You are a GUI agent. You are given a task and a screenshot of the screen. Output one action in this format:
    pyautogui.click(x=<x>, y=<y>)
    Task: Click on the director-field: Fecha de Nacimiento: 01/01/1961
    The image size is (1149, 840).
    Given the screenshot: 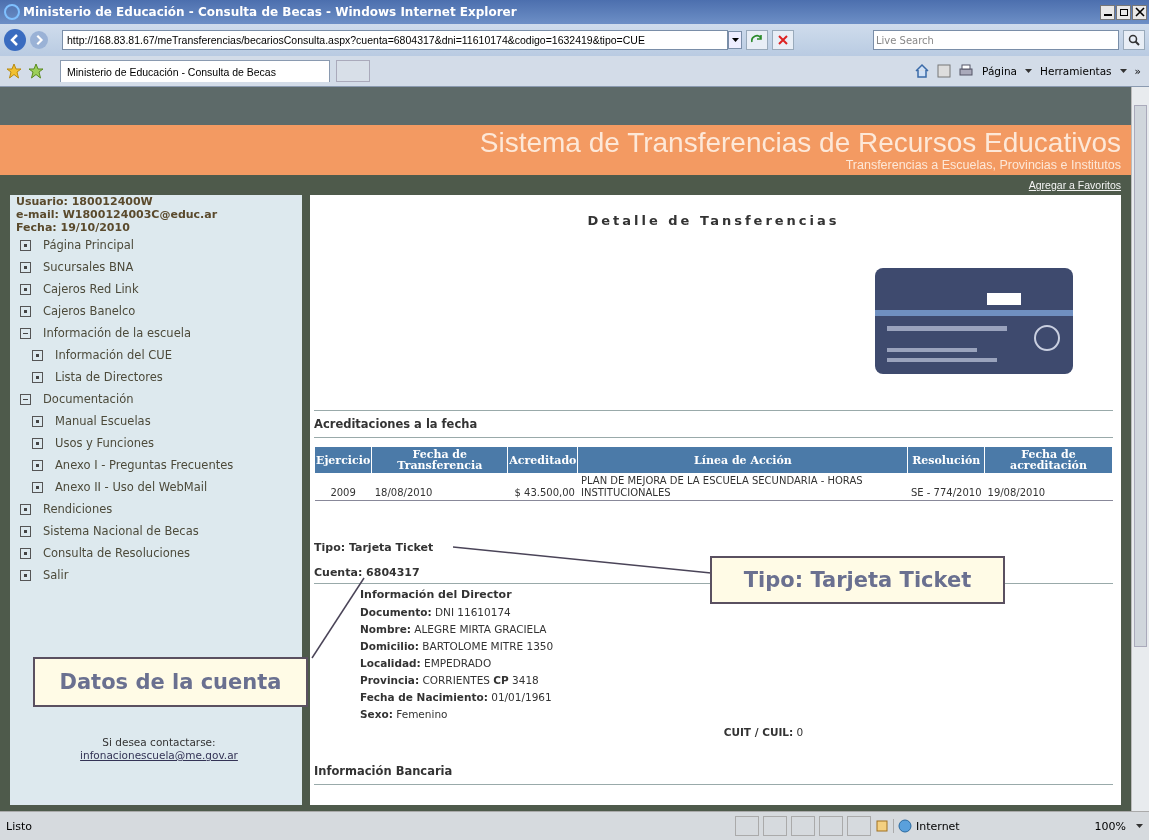 What is the action you would take?
    pyautogui.click(x=456, y=697)
    